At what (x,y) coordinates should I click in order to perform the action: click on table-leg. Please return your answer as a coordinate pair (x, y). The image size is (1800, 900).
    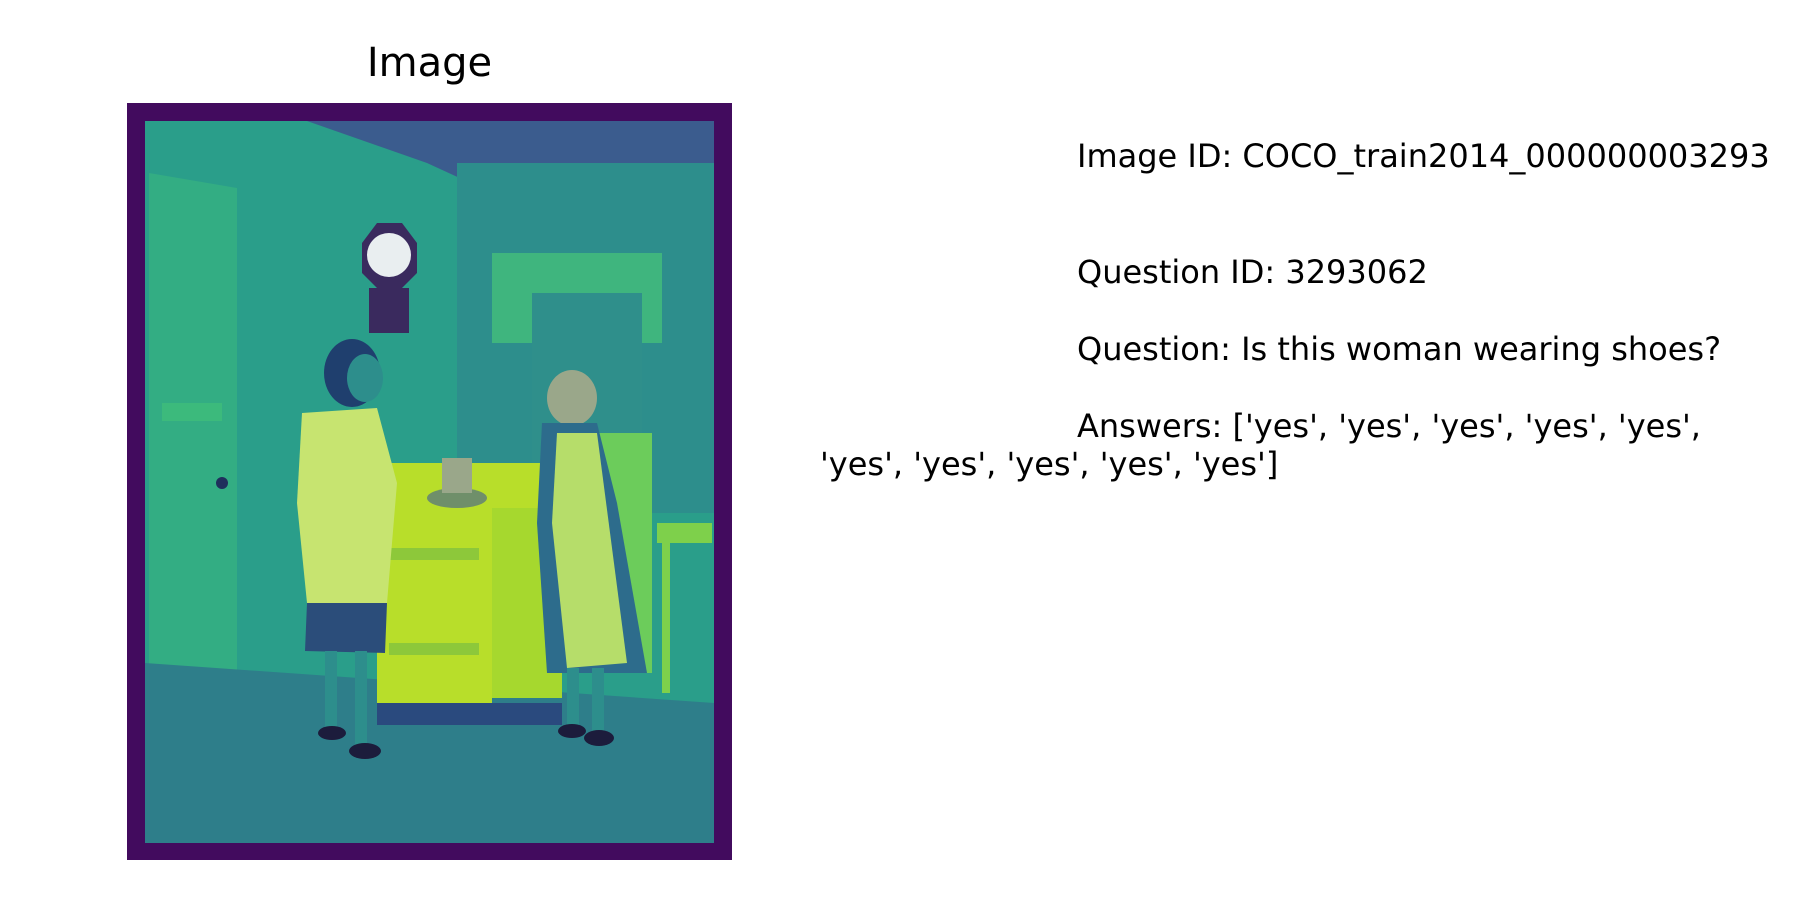
    Looking at the image, I should click on (666, 618).